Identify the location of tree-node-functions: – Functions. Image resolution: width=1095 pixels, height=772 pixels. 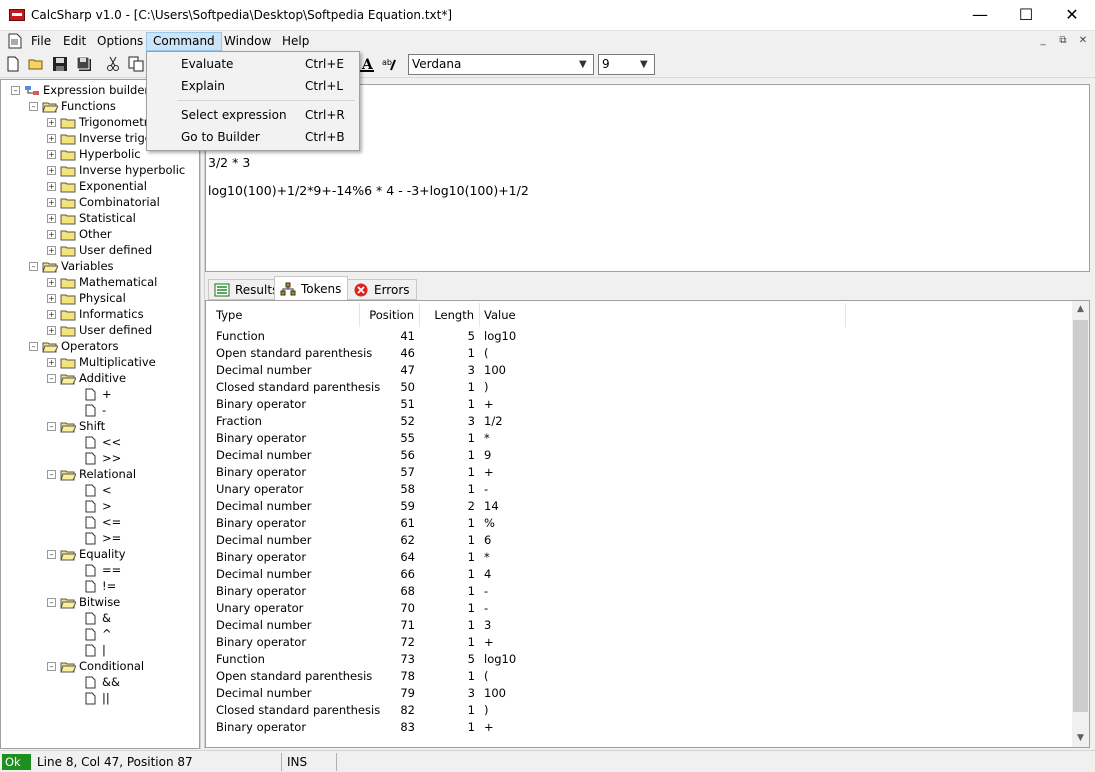
(72, 106).